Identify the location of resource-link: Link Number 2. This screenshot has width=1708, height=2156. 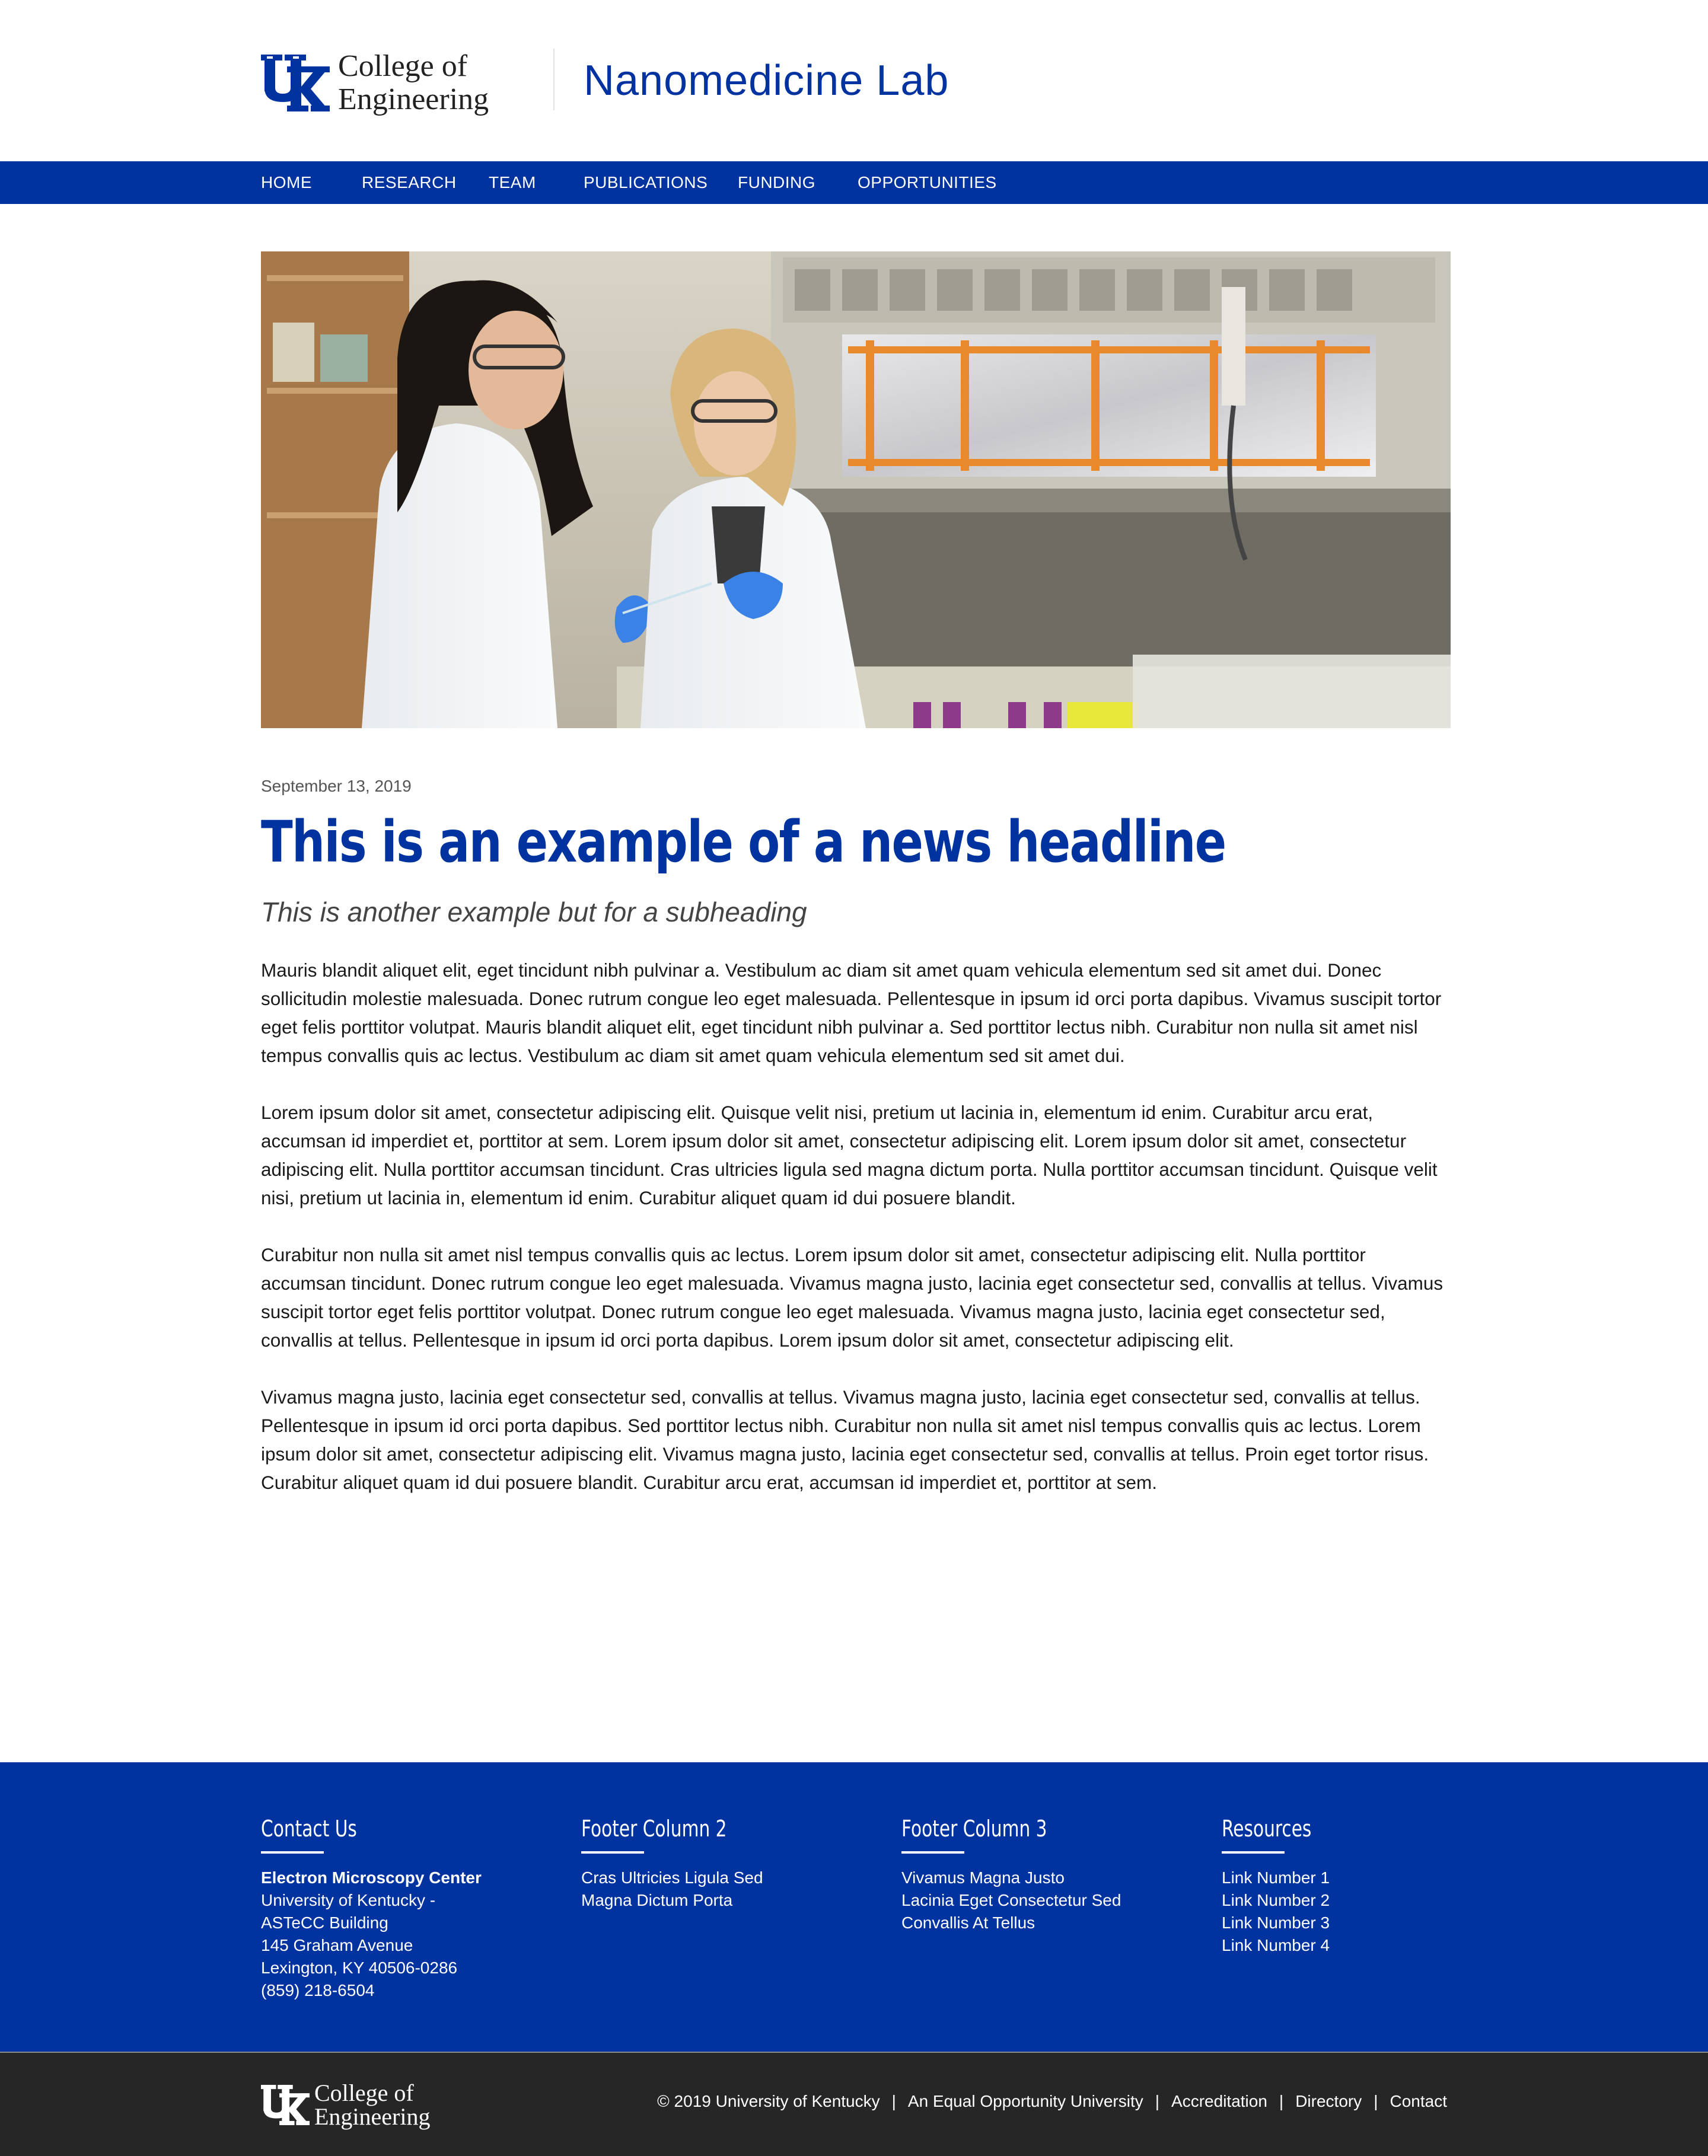
(1358, 1900).